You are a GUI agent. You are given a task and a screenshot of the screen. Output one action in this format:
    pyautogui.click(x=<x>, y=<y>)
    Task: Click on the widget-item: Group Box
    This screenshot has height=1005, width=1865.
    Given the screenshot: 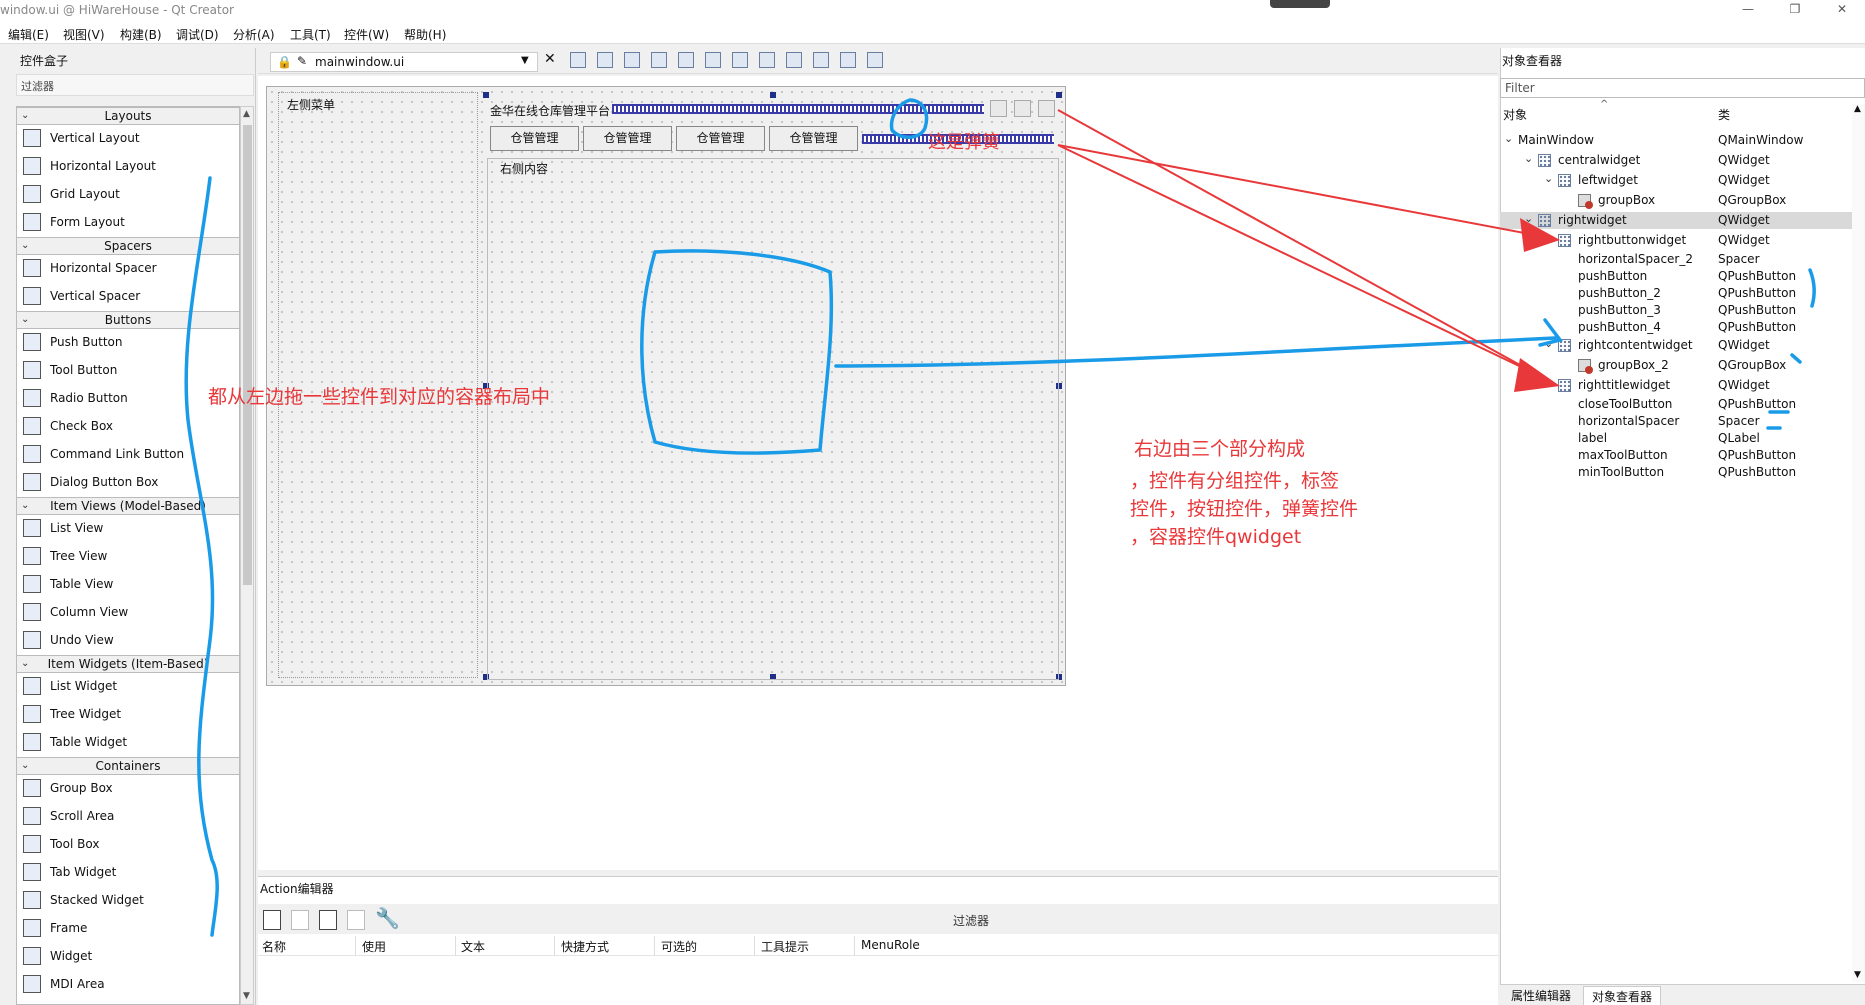 What is the action you would take?
    pyautogui.click(x=128, y=789)
    